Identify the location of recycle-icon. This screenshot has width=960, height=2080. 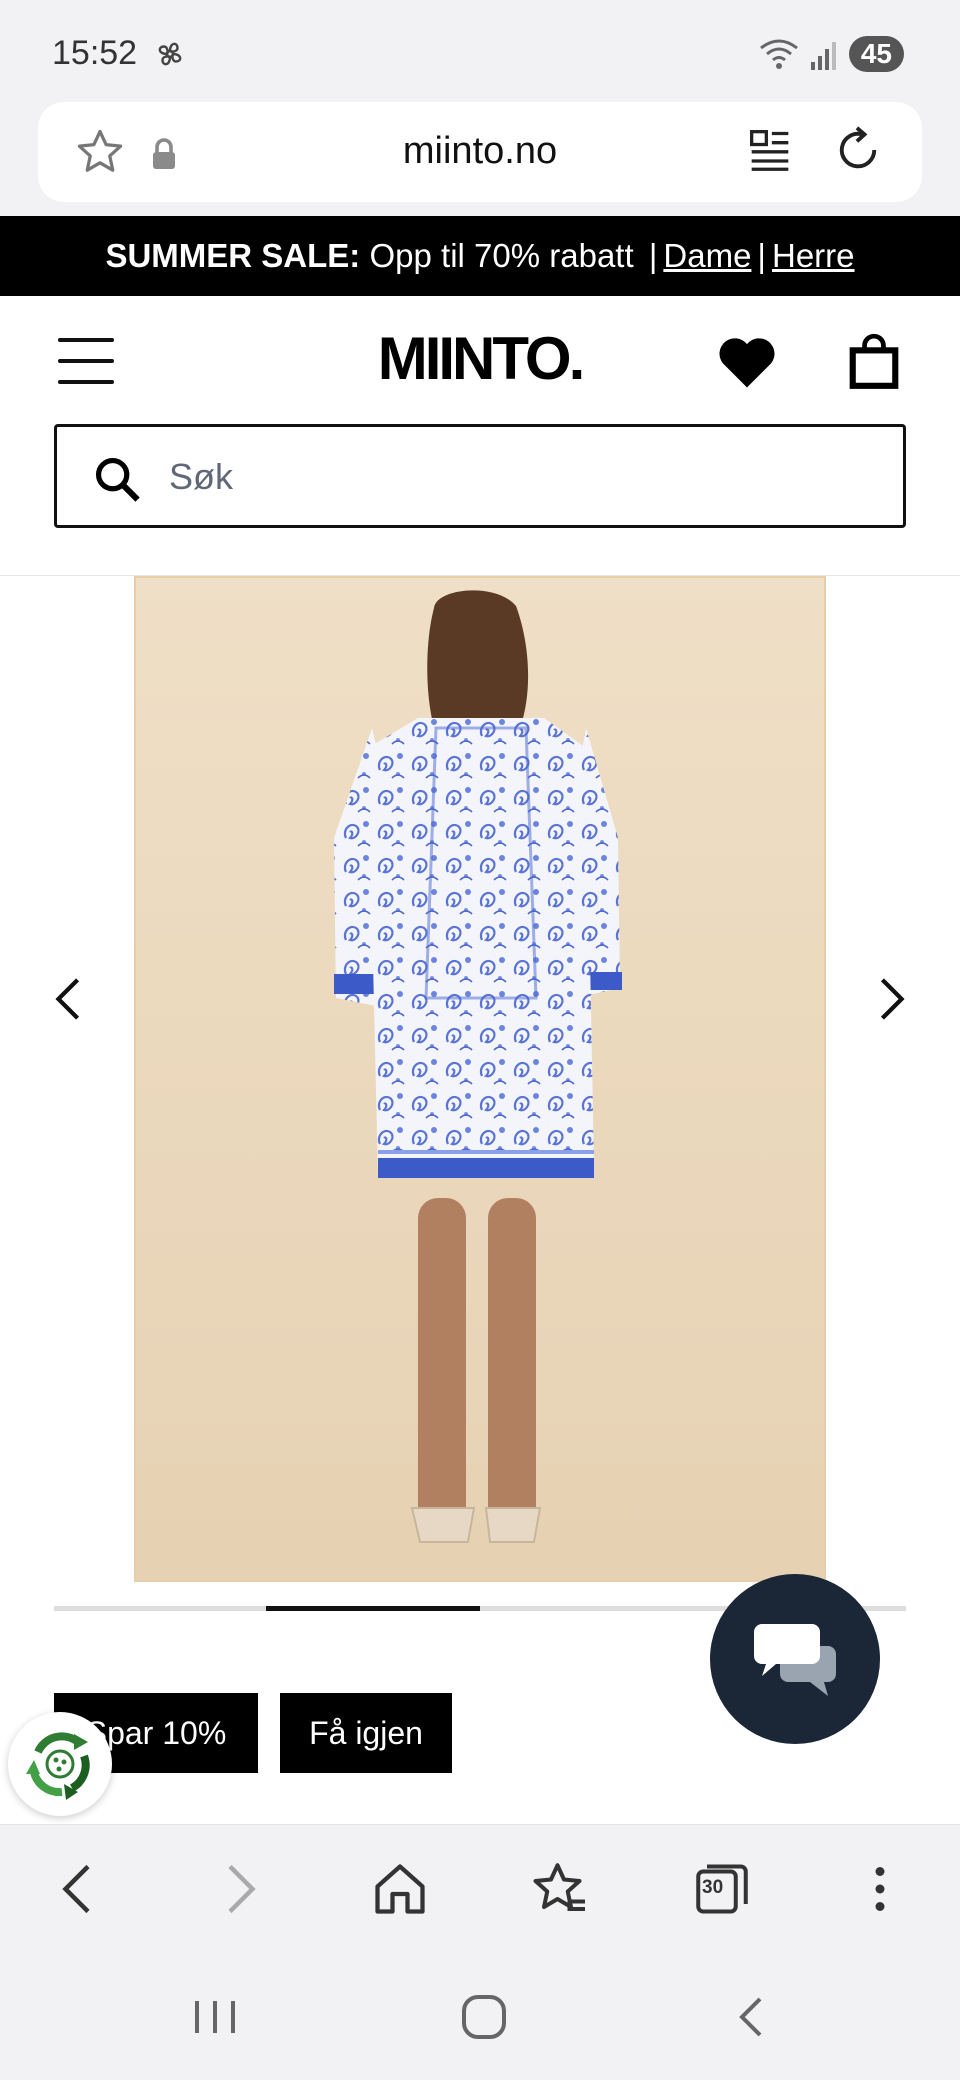
(58, 1766).